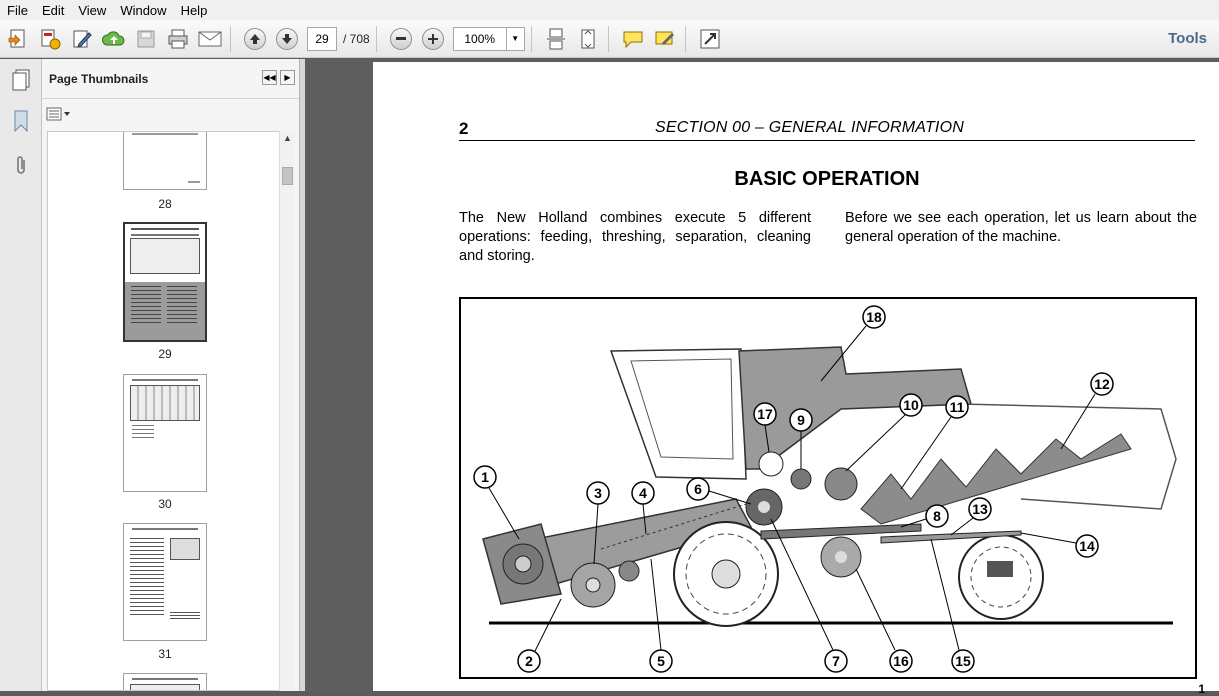 The height and width of the screenshot is (696, 1219). Describe the element at coordinates (957, 407) in the screenshot. I see `svg-text: 11` at that location.